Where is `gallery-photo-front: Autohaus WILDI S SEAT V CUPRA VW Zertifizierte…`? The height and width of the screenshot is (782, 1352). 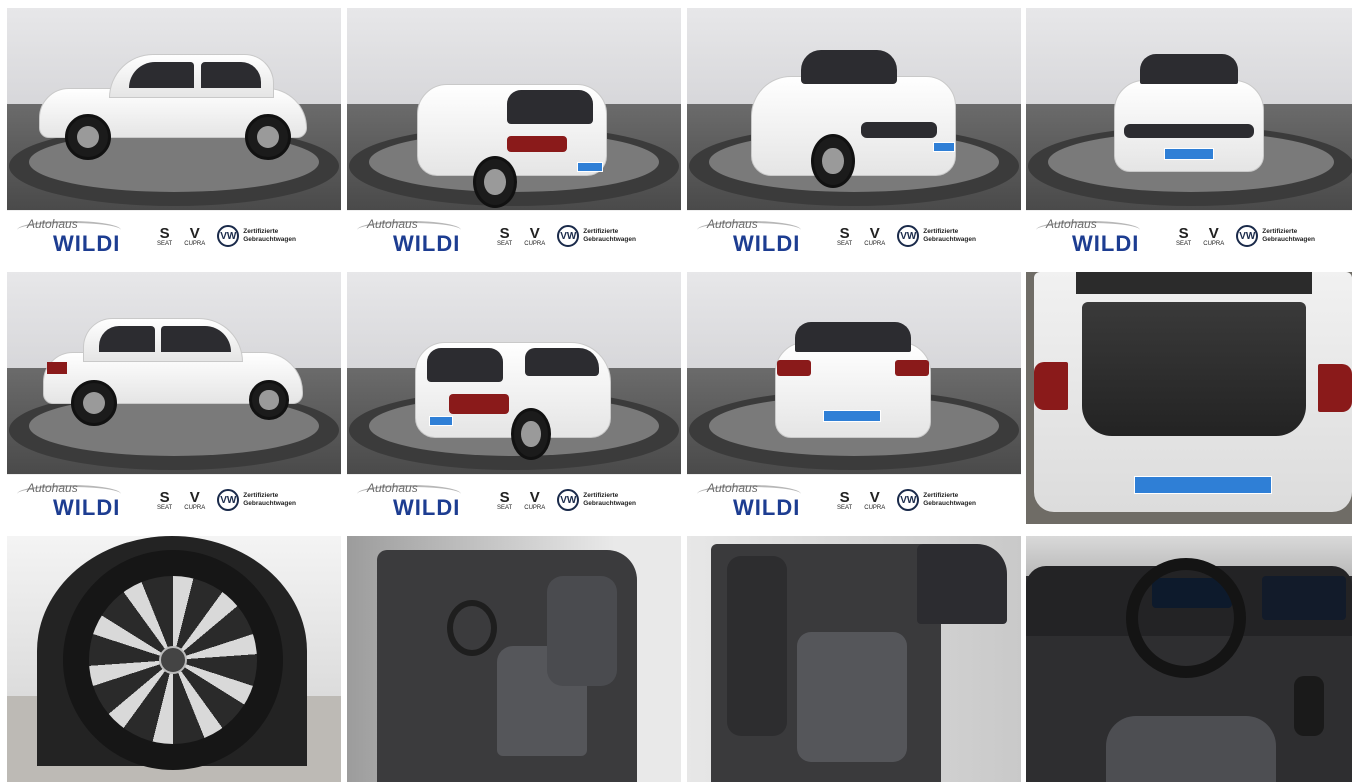
gallery-photo-front: Autohaus WILDI S SEAT V CUPRA VW Zertifizierte… is located at coordinates (1189, 134).